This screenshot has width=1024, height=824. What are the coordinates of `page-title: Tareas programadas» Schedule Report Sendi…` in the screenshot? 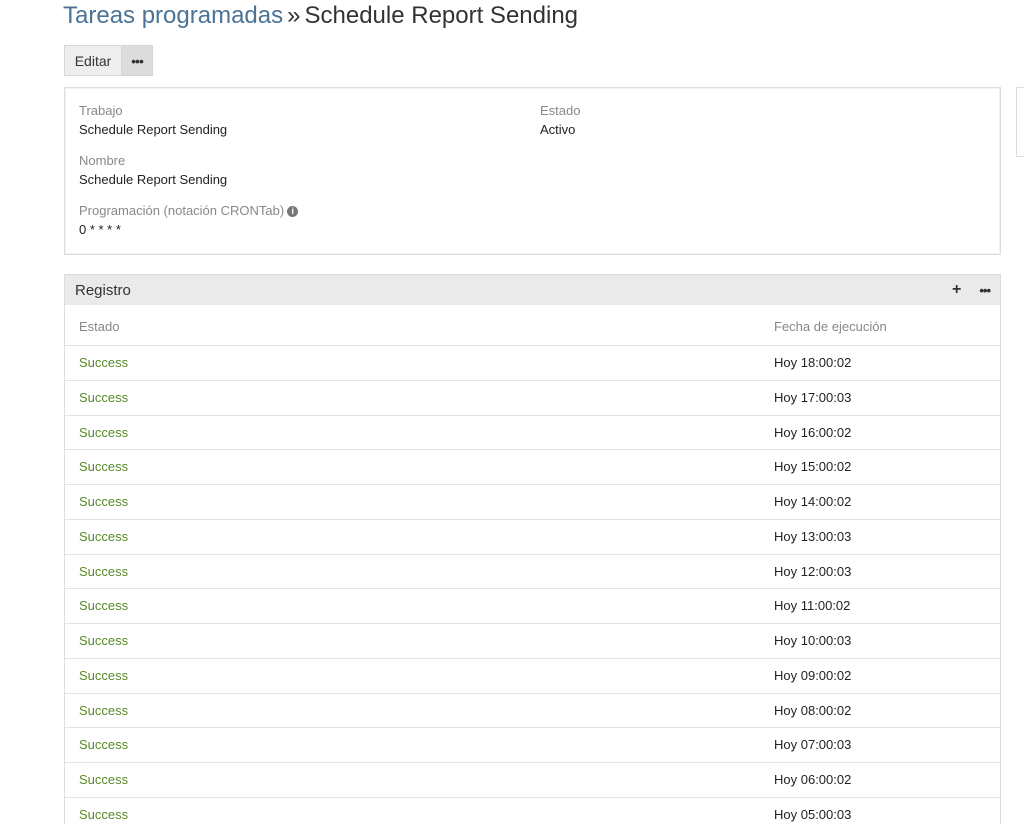 It's located at (320, 18).